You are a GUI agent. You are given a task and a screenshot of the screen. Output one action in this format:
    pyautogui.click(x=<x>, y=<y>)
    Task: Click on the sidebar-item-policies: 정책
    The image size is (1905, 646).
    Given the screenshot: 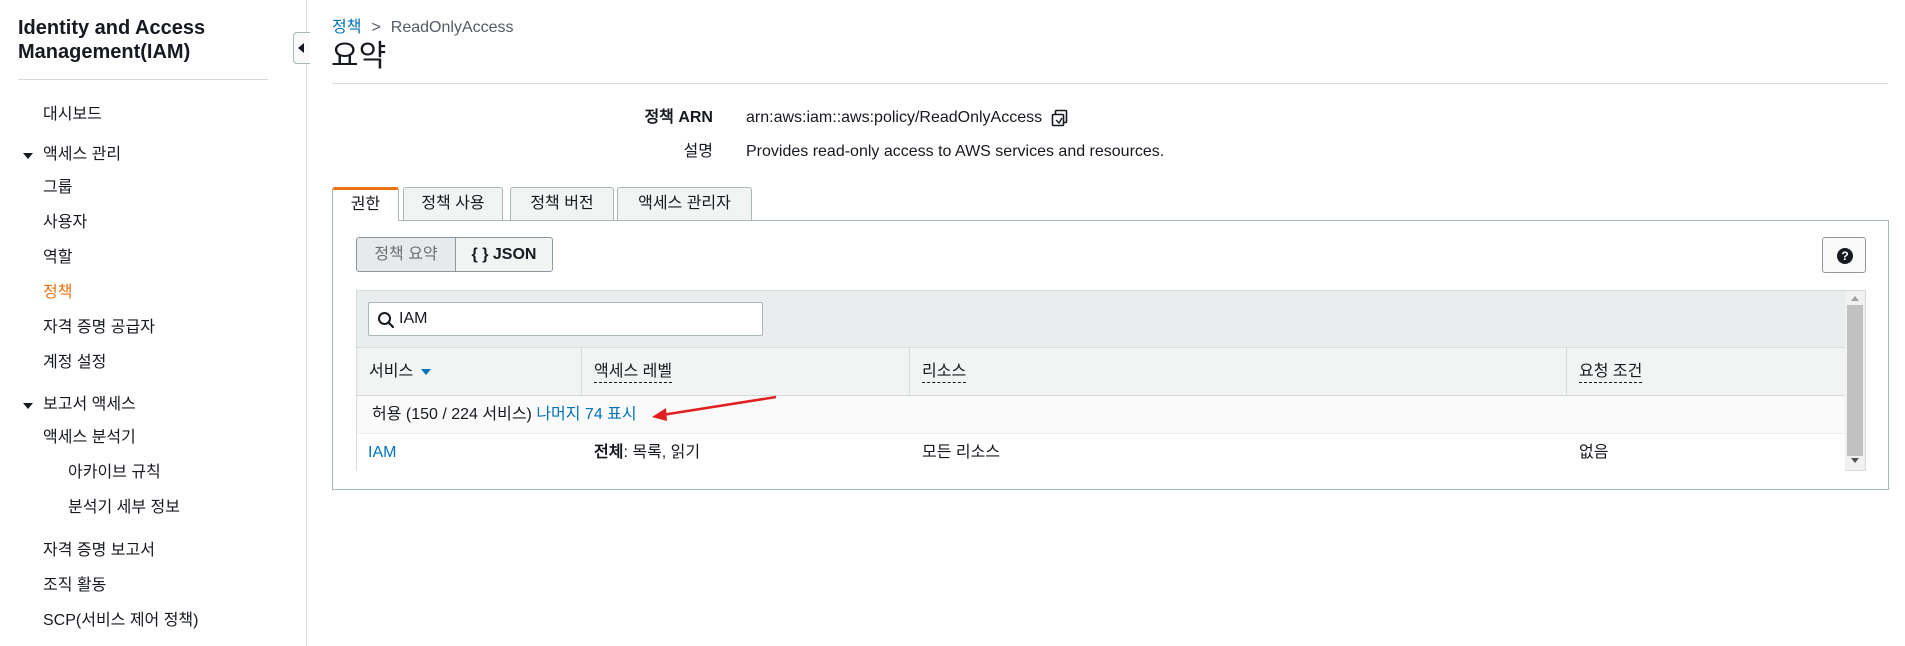 What is the action you would take?
    pyautogui.click(x=57, y=293)
    